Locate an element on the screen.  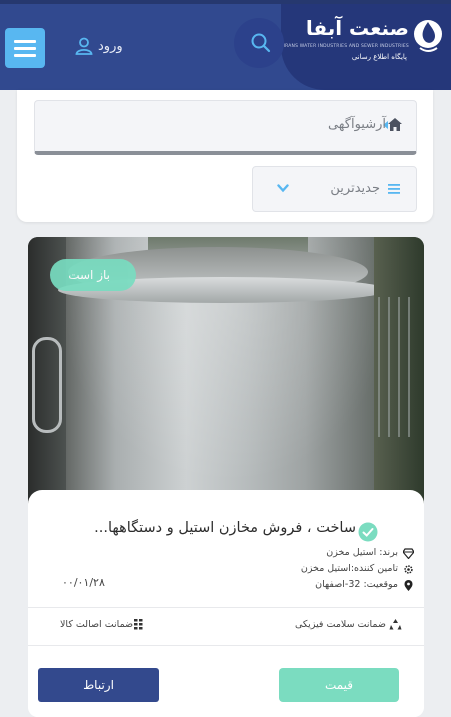
login-link: ورود is located at coordinates (98, 46).